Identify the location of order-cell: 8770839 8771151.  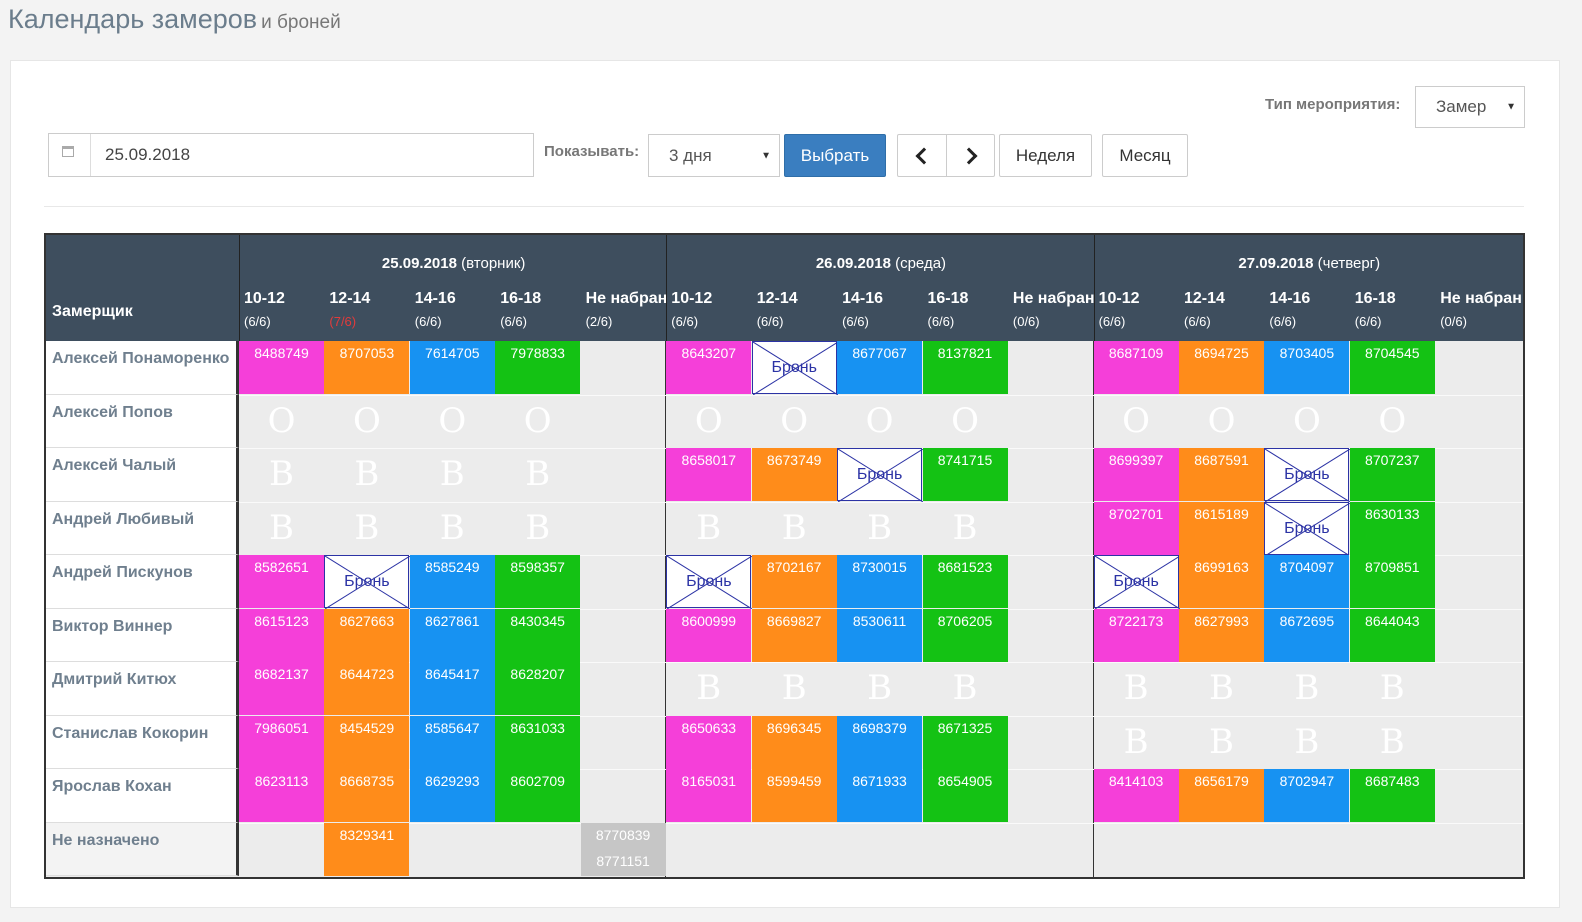
(623, 849).